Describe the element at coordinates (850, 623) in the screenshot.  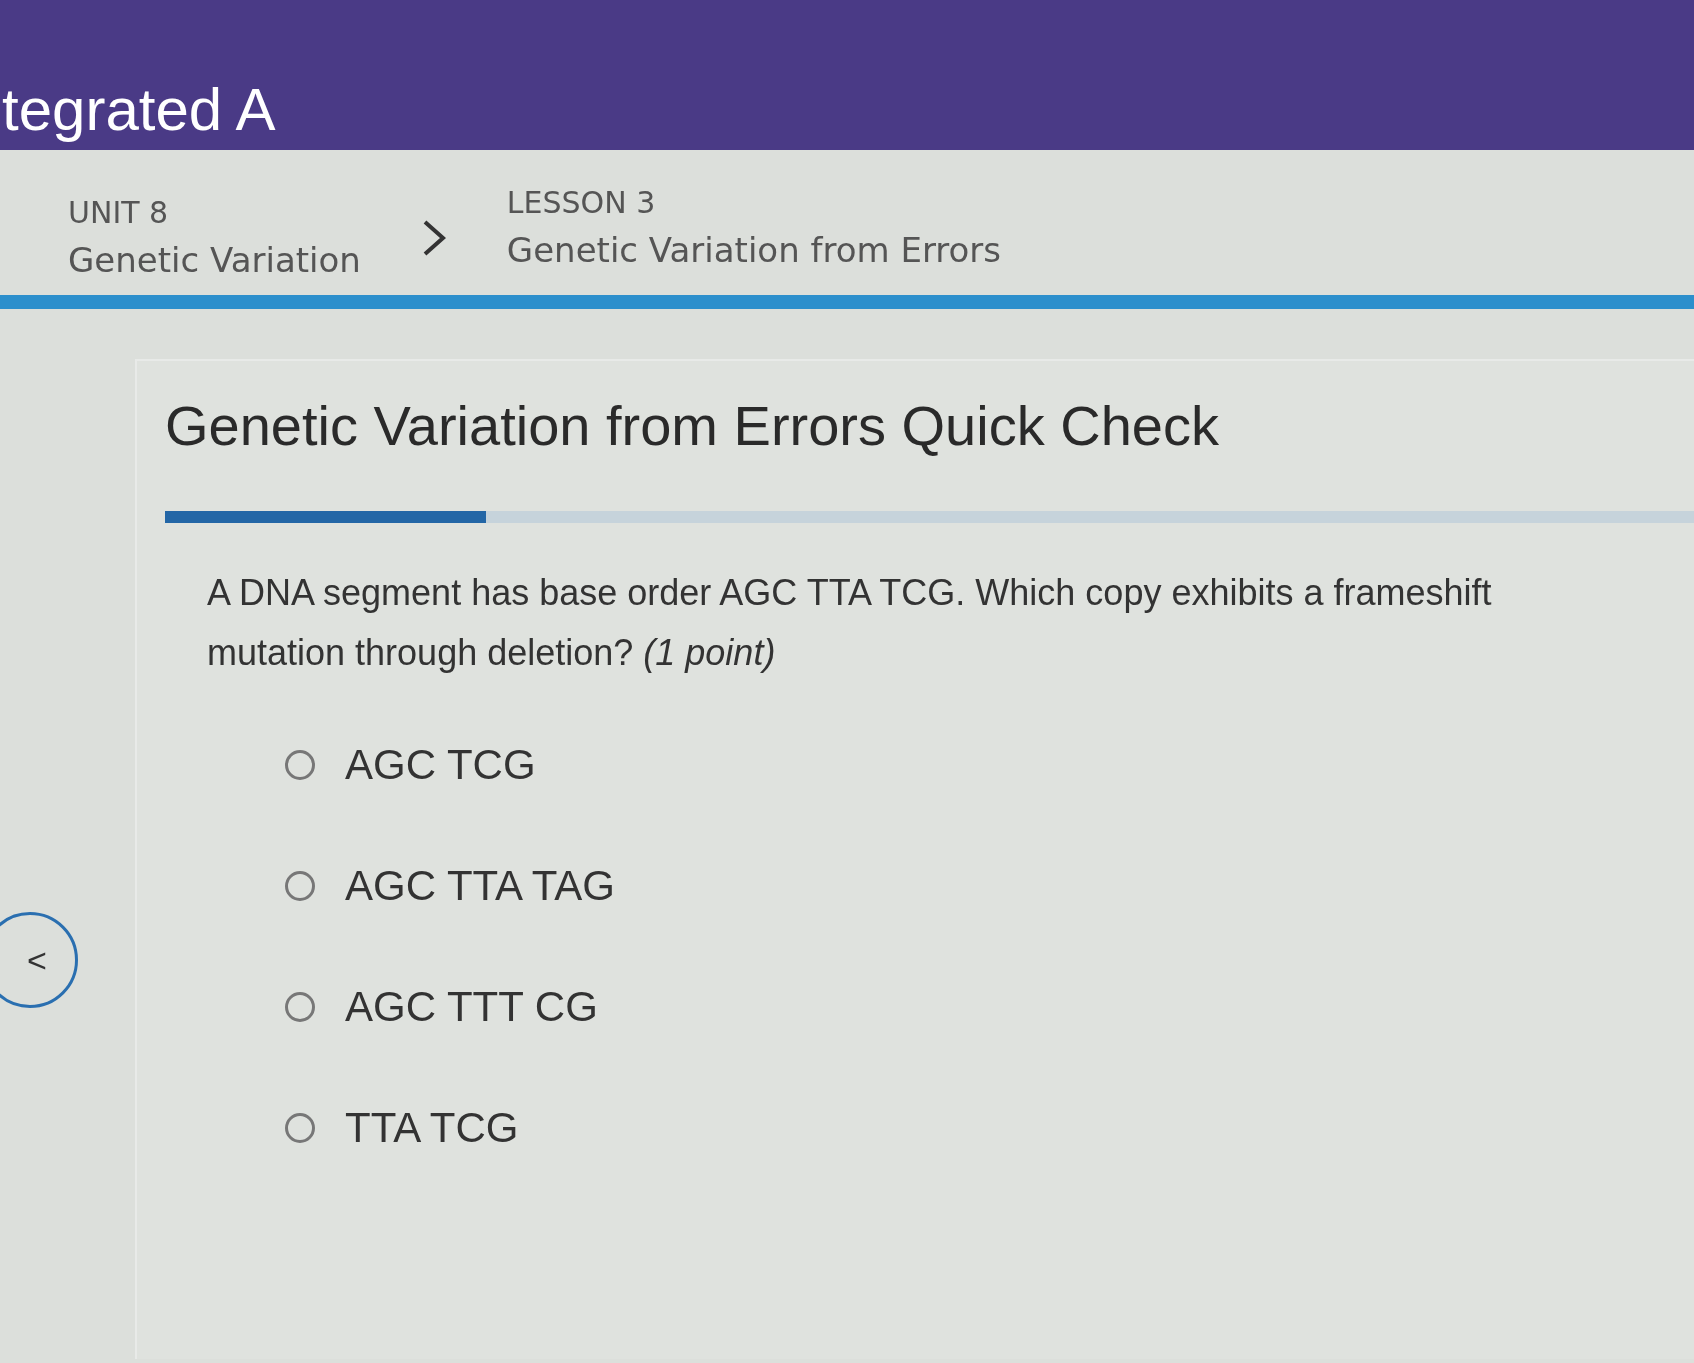
I see `question-text: A DNA segment has base order AGC TTA TCG. Which copy exhibits a frameshift mutation through deletion? (1 point)` at that location.